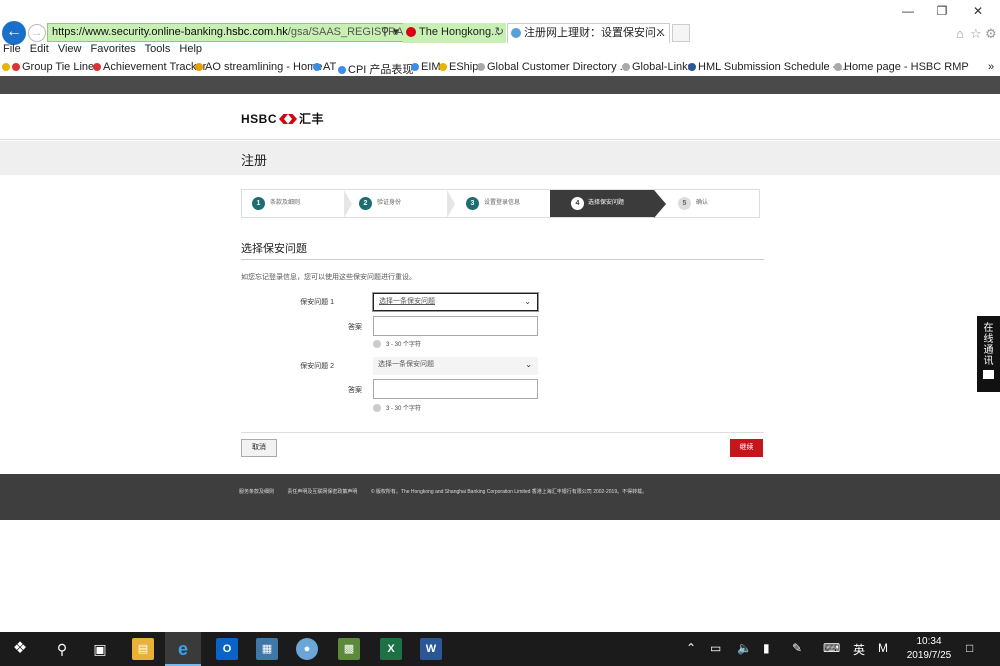 The width and height of the screenshot is (1000, 666). I want to click on home-icon: ⌂, so click(960, 33).